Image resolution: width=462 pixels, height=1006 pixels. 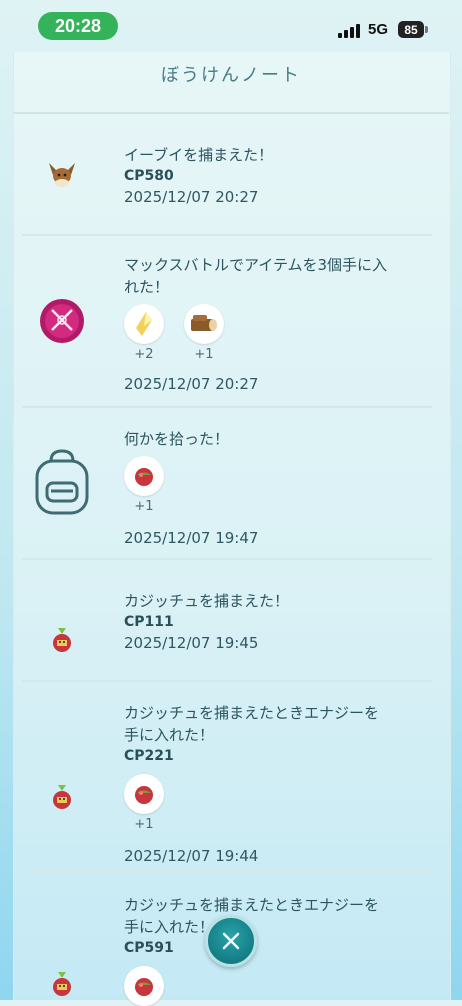 I want to click on entry-headline: カジッチュを捕まえた！, so click(x=207, y=601).